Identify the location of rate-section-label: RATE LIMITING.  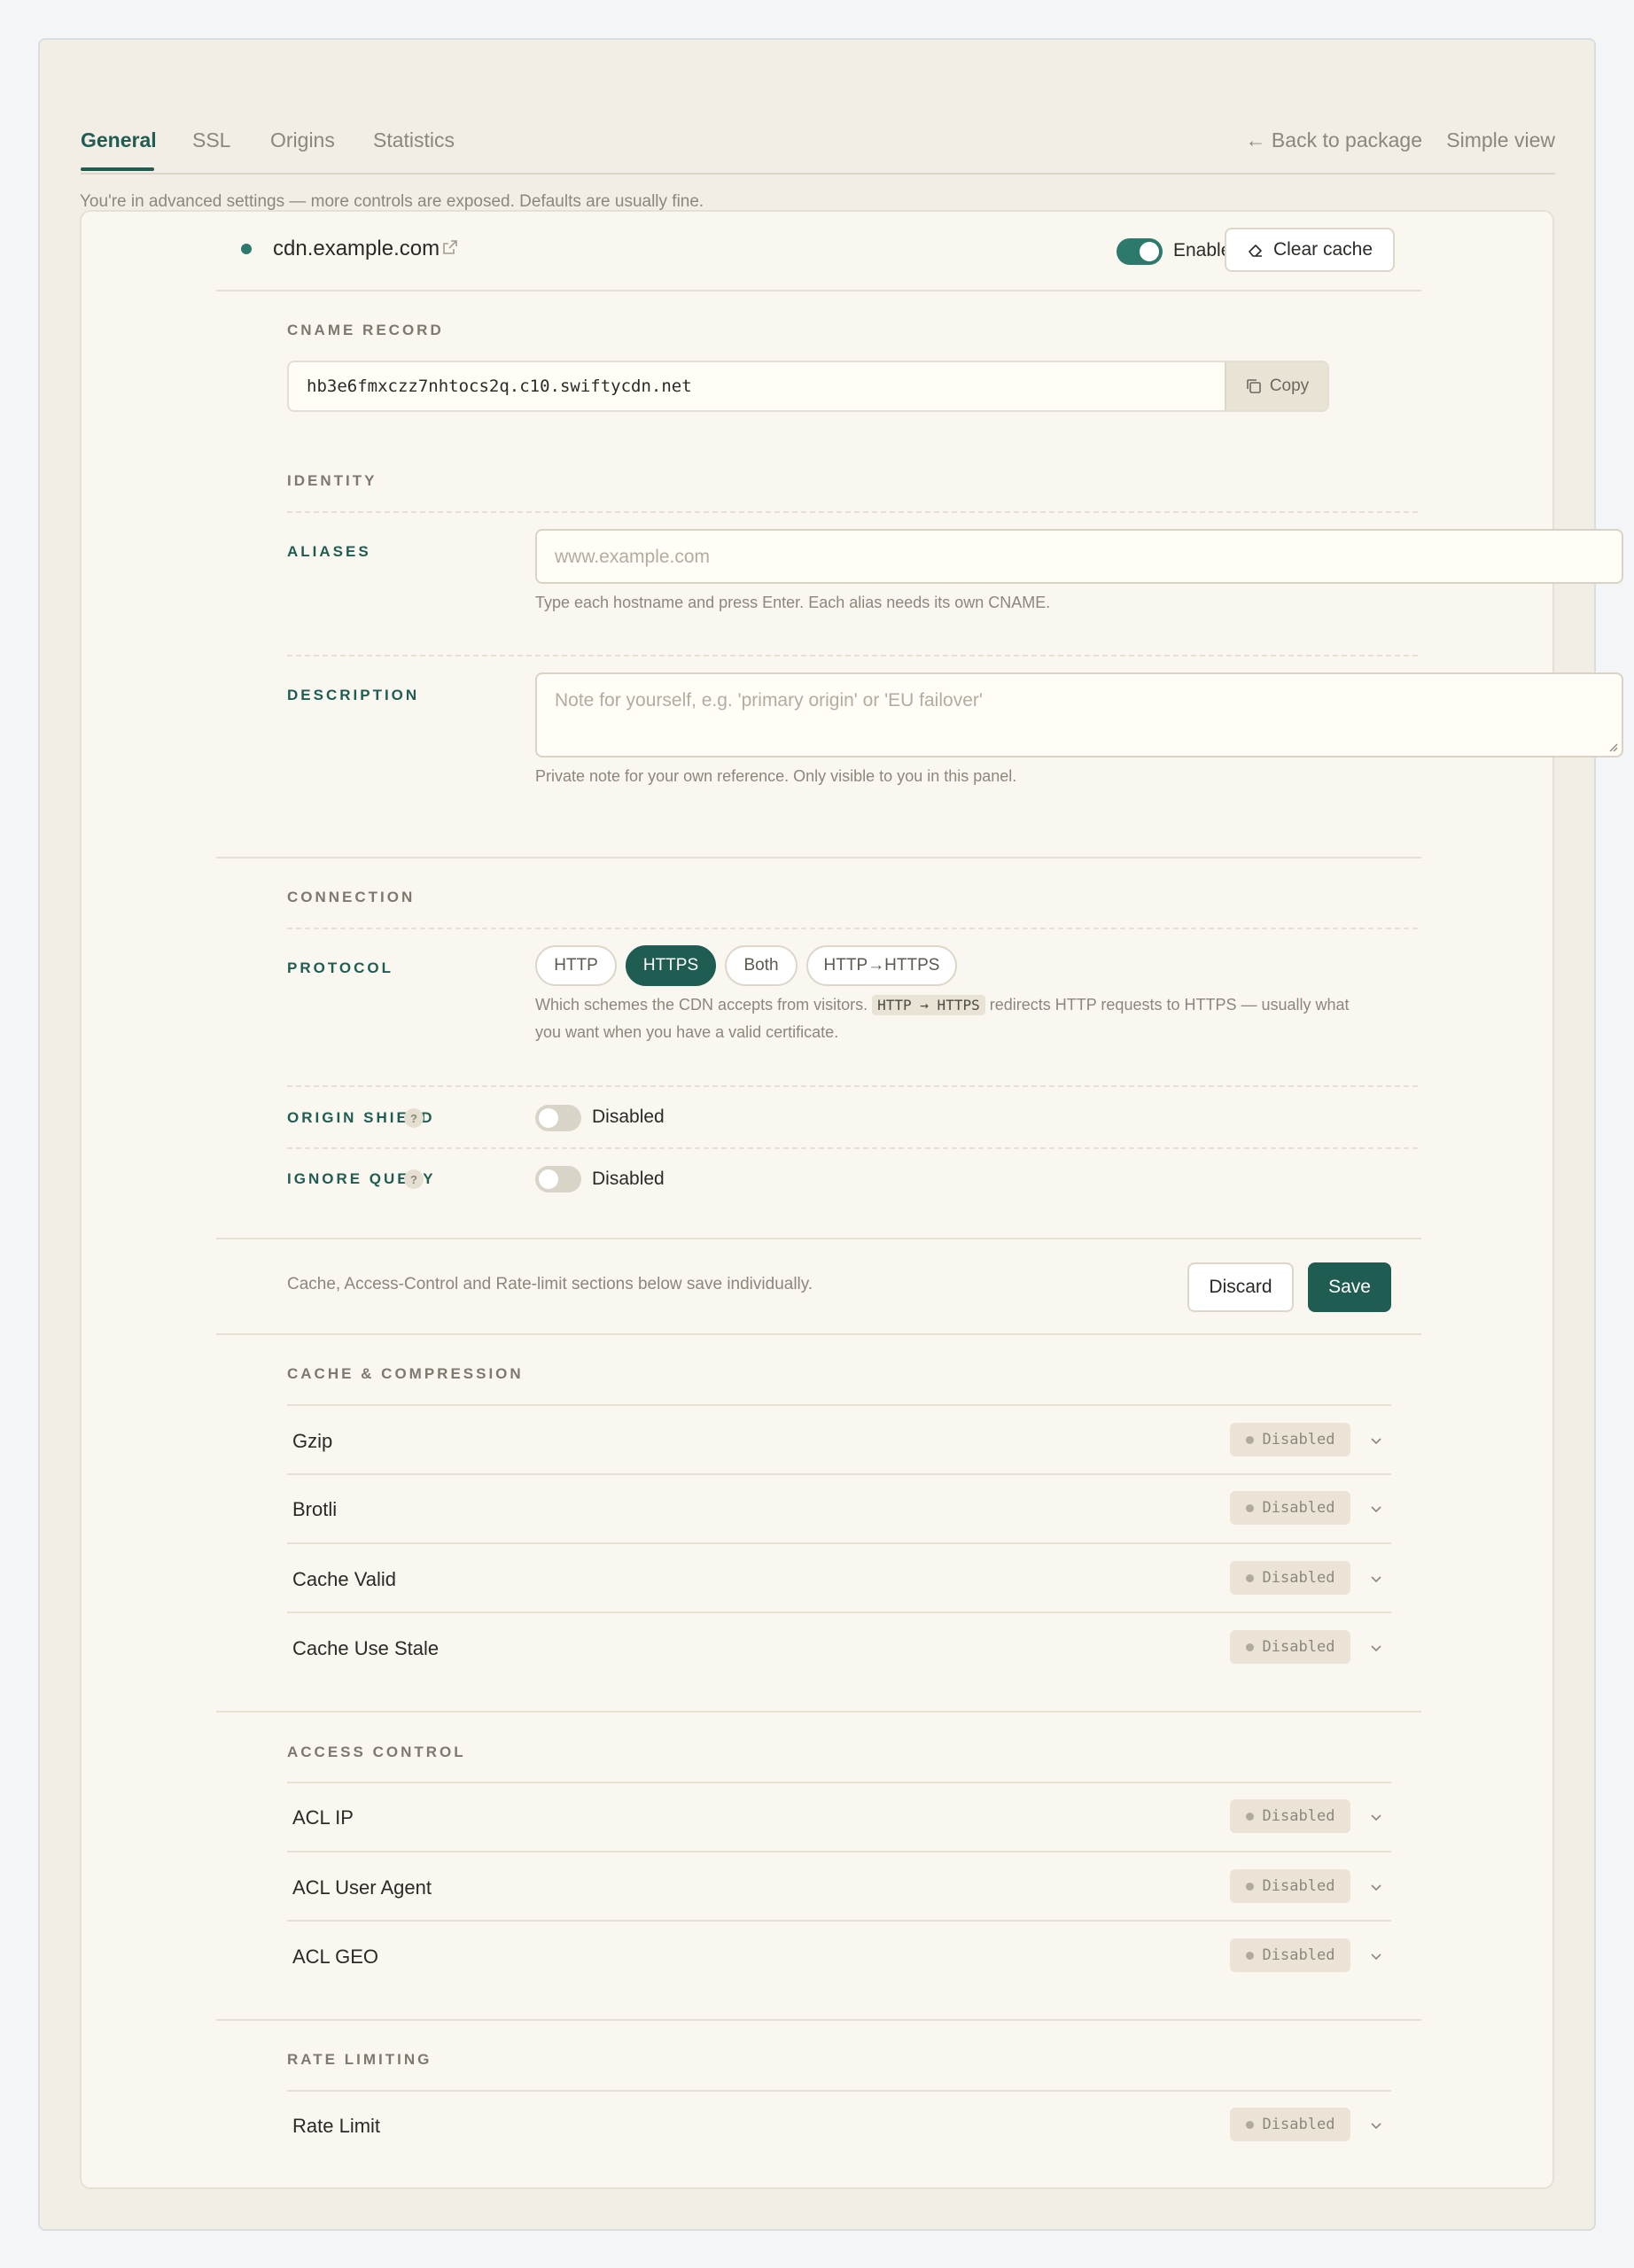
(359, 2059).